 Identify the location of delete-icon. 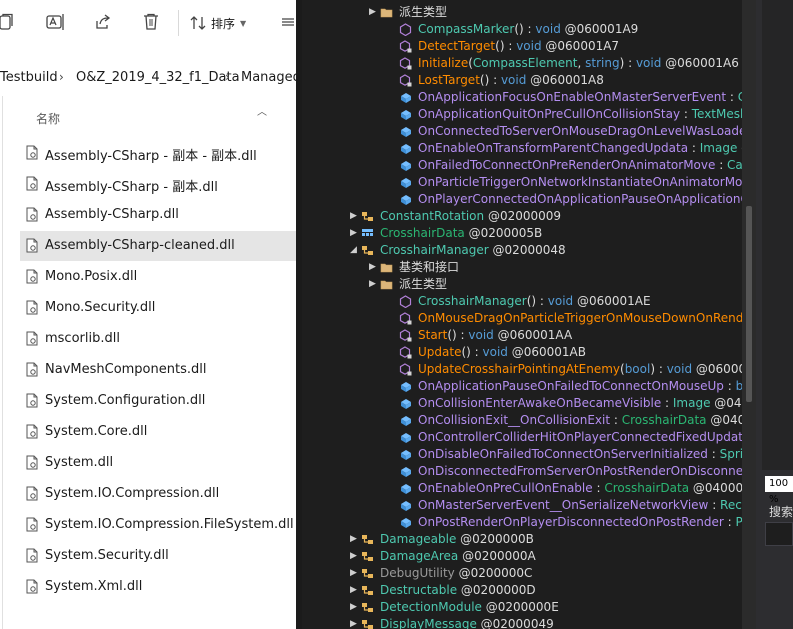
(151, 22).